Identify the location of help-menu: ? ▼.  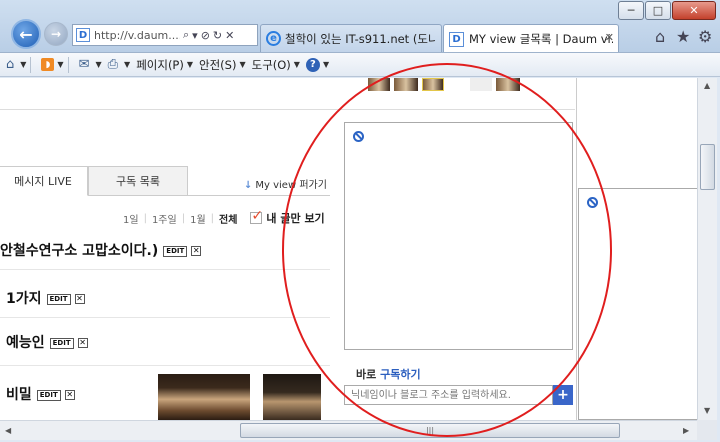
(317, 64).